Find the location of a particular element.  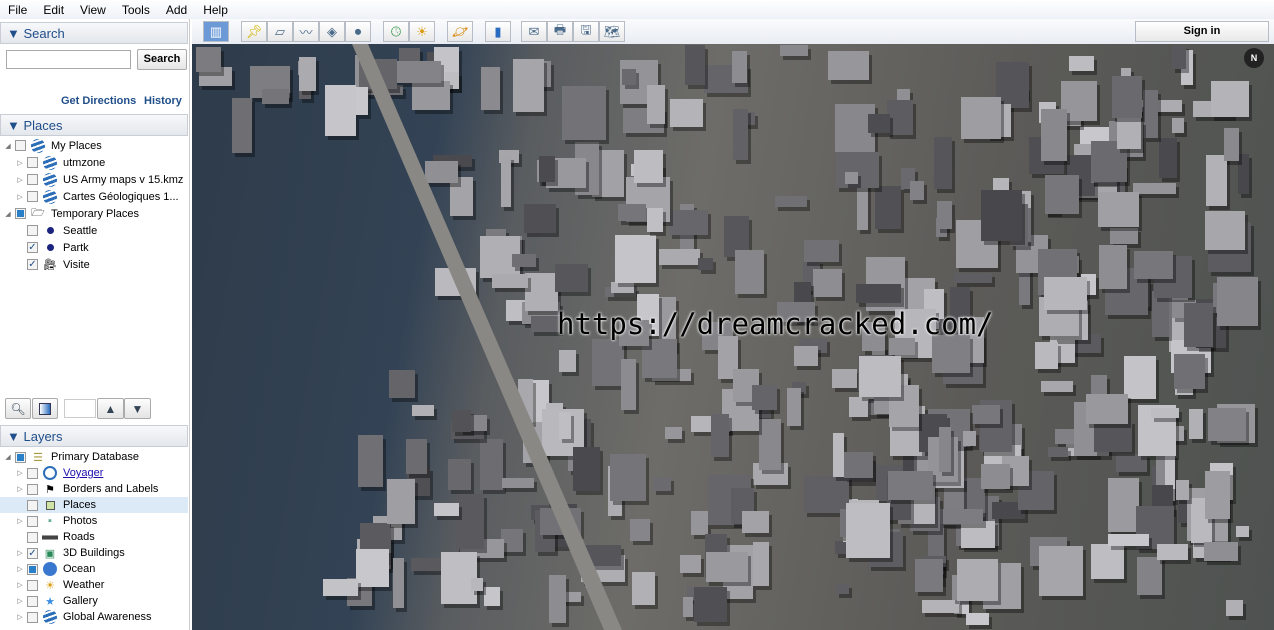

view-in-maps-button: 🗺︎ is located at coordinates (612, 31).